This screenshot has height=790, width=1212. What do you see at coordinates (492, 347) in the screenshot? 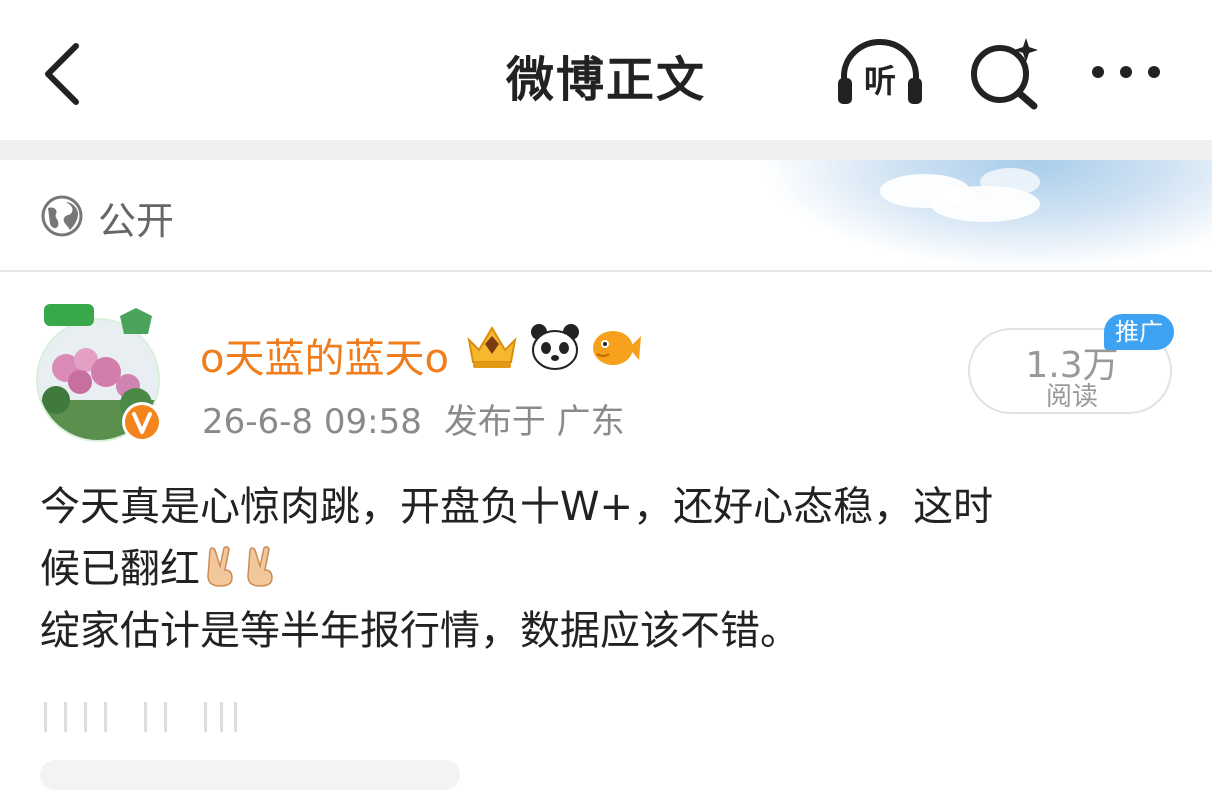
I see `crown-badge-icon` at bounding box center [492, 347].